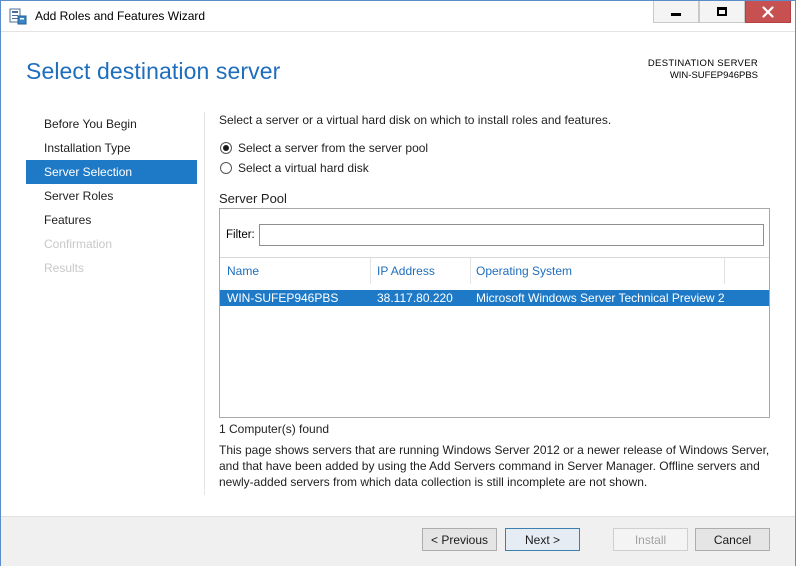 This screenshot has height=566, width=796. What do you see at coordinates (732, 539) in the screenshot?
I see `cancel-button: Cancel` at bounding box center [732, 539].